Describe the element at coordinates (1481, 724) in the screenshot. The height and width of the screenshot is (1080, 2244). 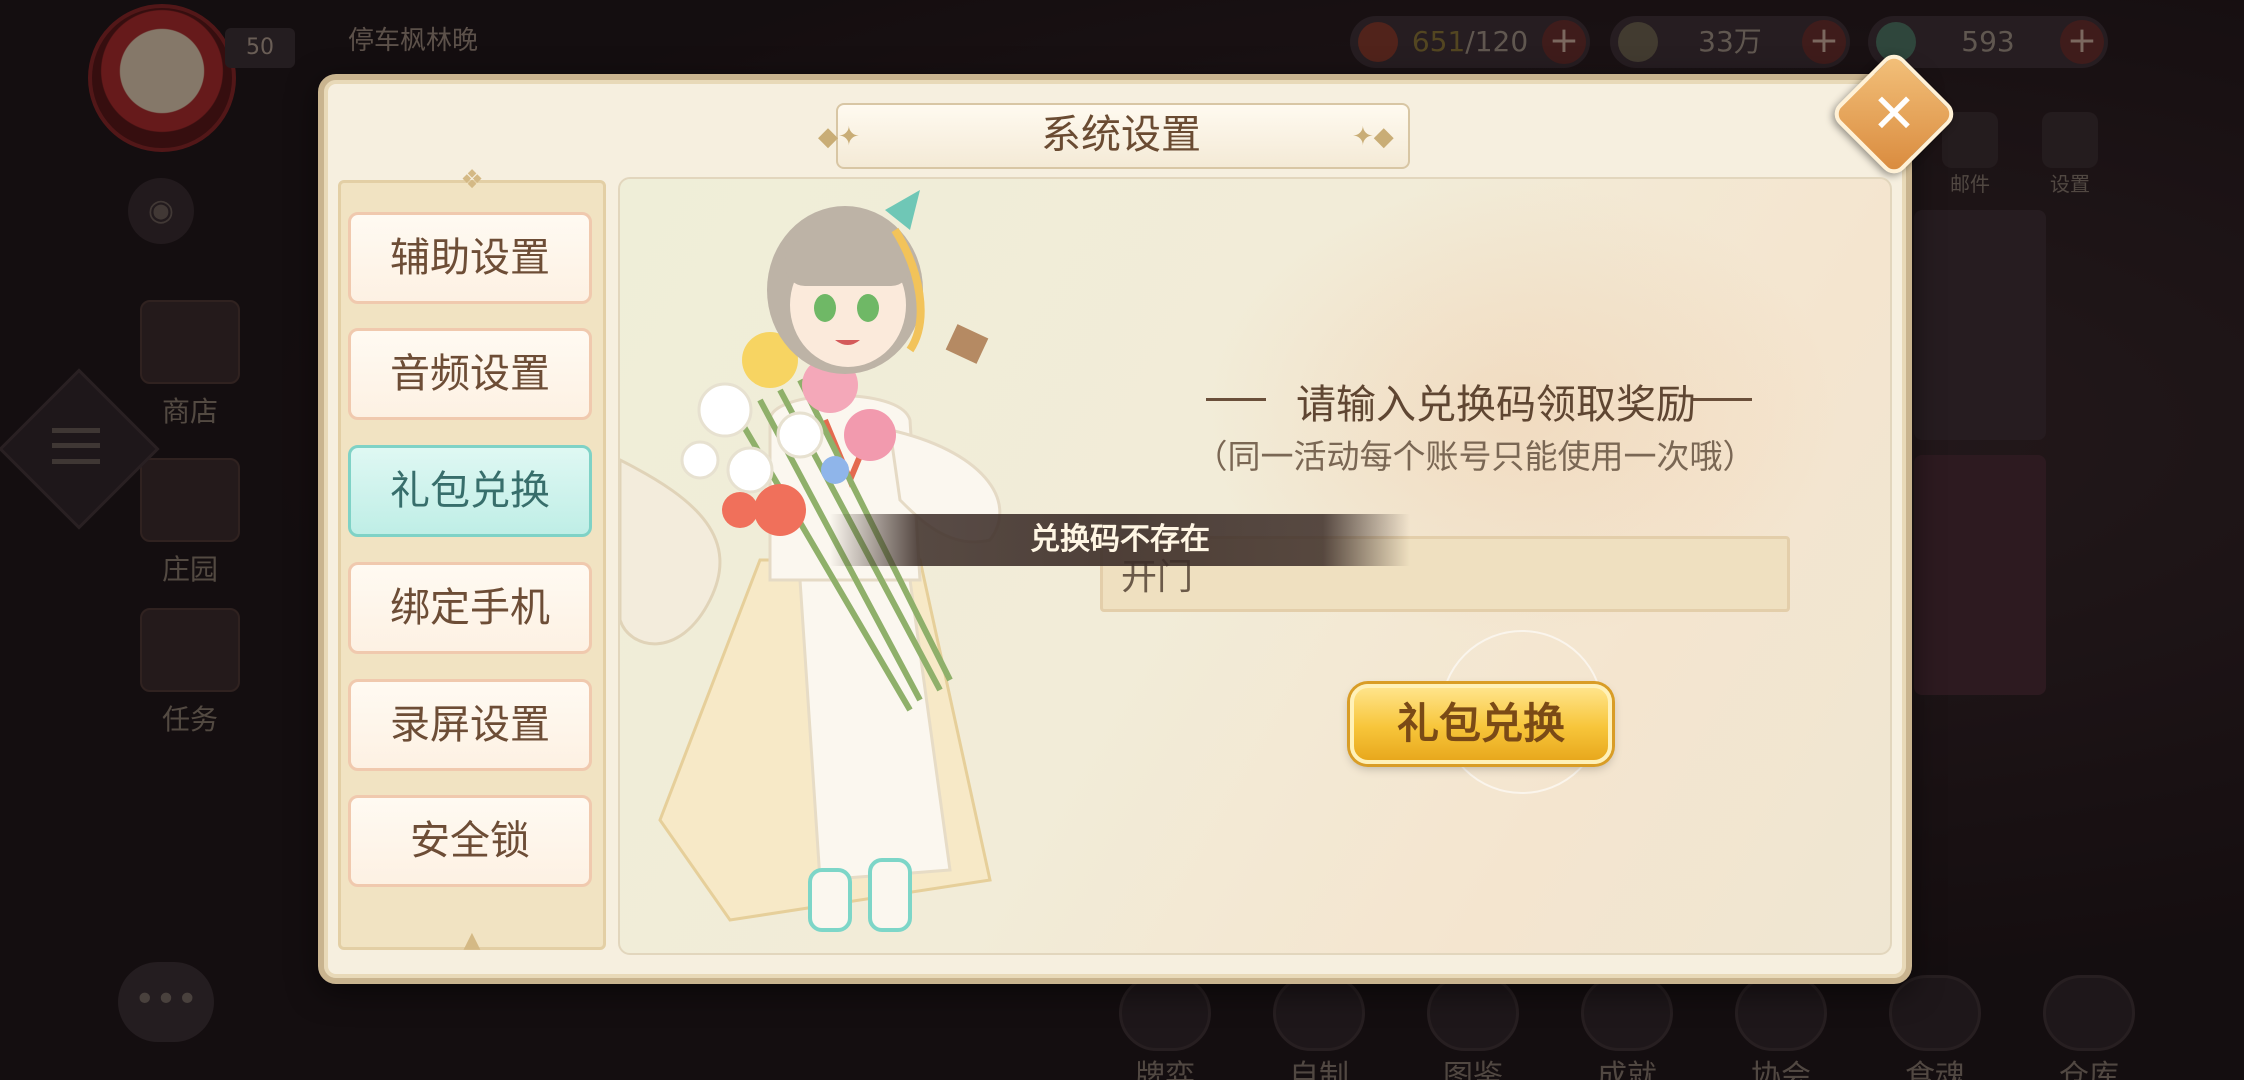
I see `redeem-button: 礼包兑换` at that location.